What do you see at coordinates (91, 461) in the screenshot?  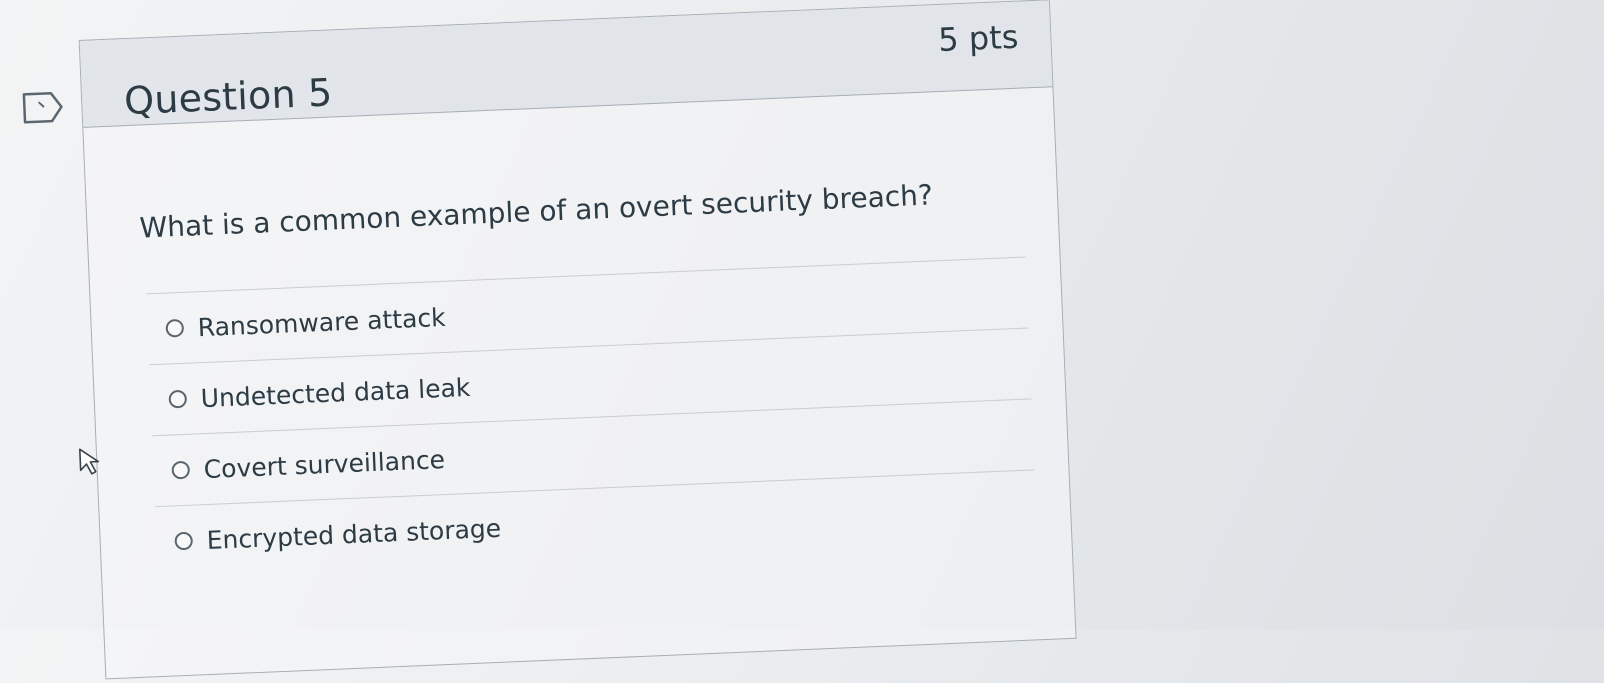 I see `mouse-pointer-icon` at bounding box center [91, 461].